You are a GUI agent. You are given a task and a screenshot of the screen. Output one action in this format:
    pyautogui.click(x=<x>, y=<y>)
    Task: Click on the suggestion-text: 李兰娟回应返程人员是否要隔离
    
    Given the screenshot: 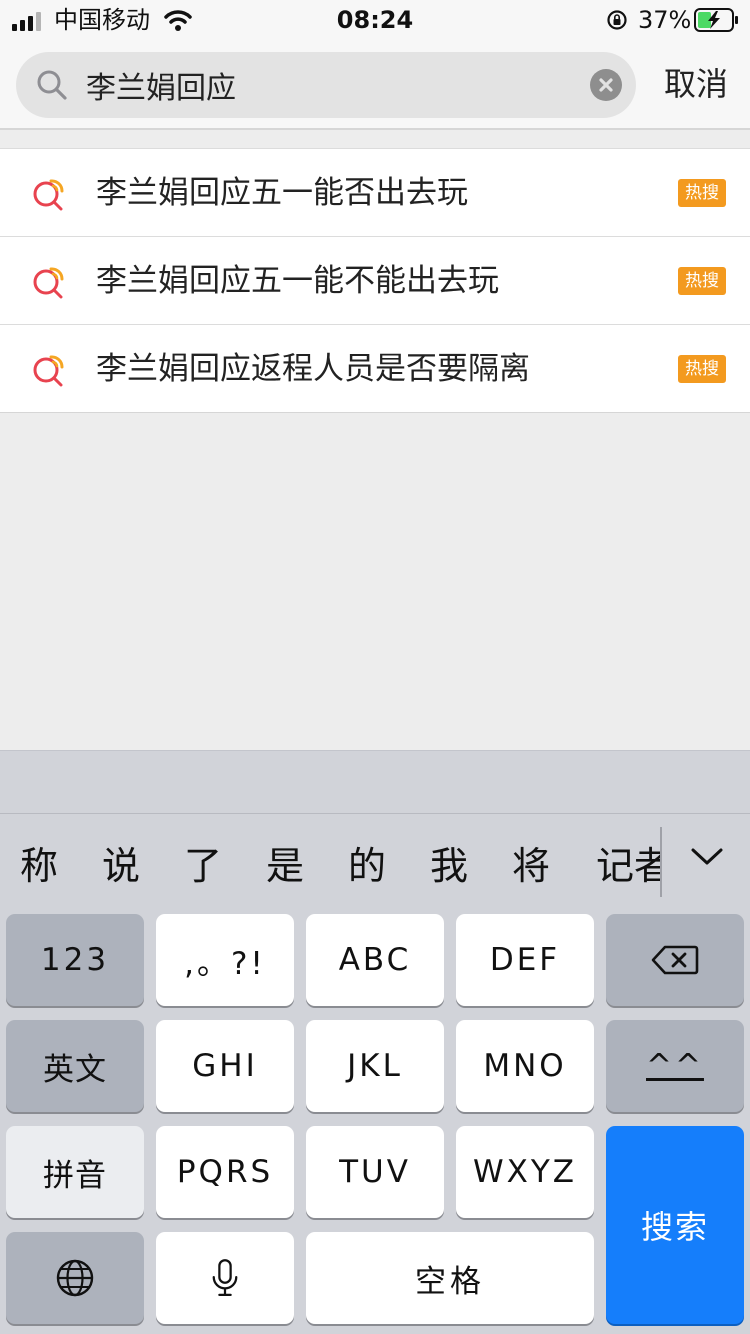 What is the action you would take?
    pyautogui.click(x=313, y=369)
    